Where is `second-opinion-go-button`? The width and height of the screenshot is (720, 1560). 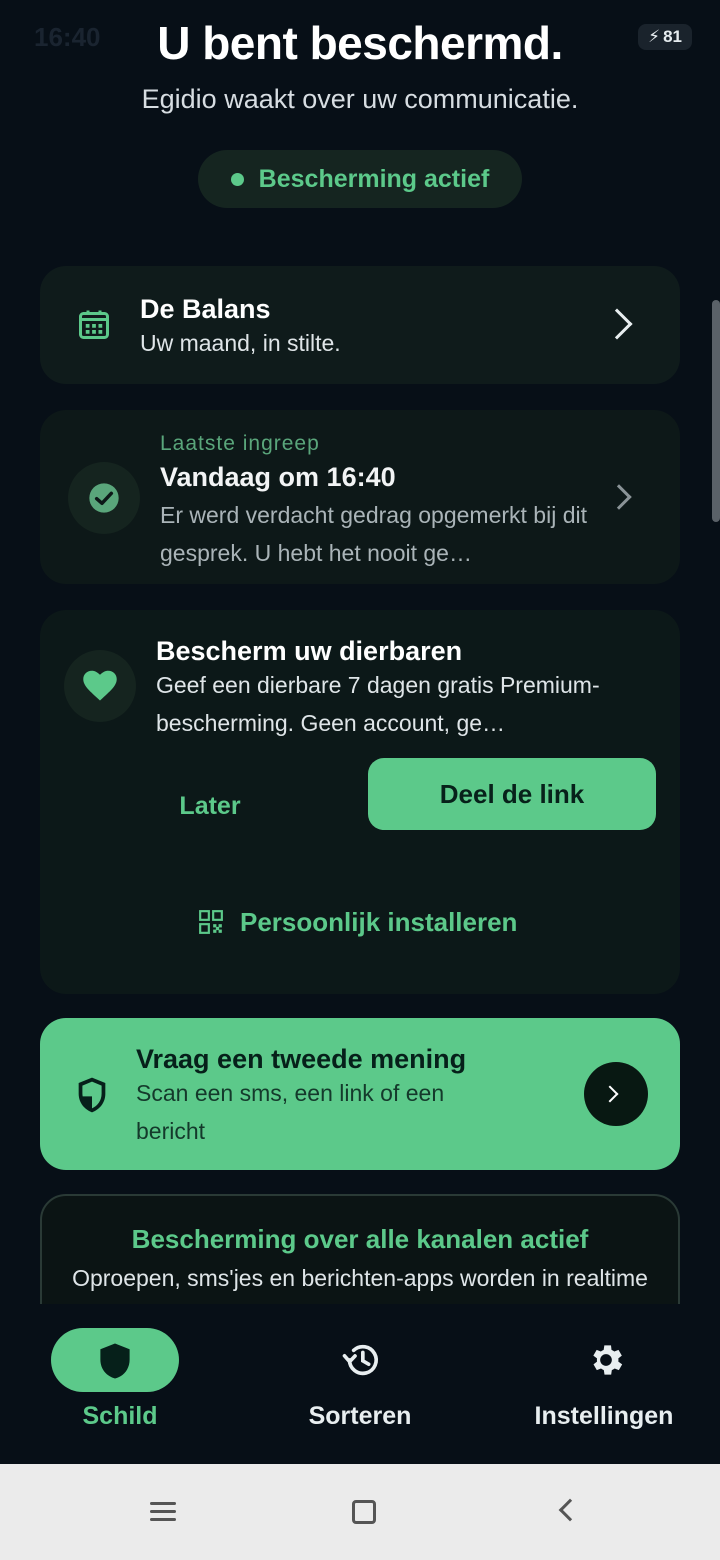 second-opinion-go-button is located at coordinates (616, 1094).